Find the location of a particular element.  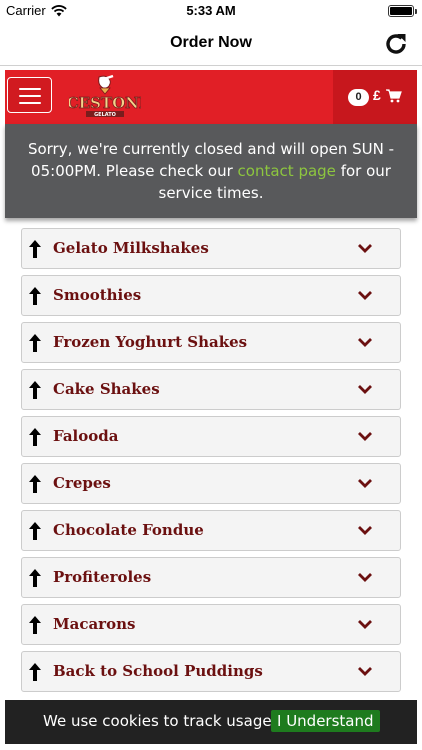

category-falooda: Falooda is located at coordinates (211, 436).